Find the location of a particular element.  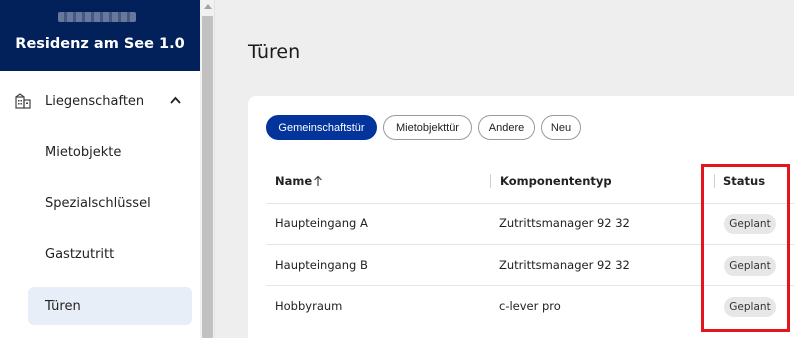

sidebar-item-tueren: Türen is located at coordinates (100, 306).